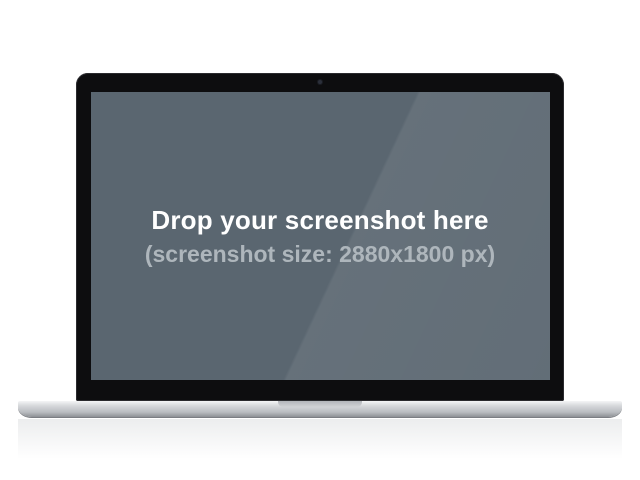 The image size is (640, 480). Describe the element at coordinates (320, 82) in the screenshot. I see `webcam-icon` at that location.